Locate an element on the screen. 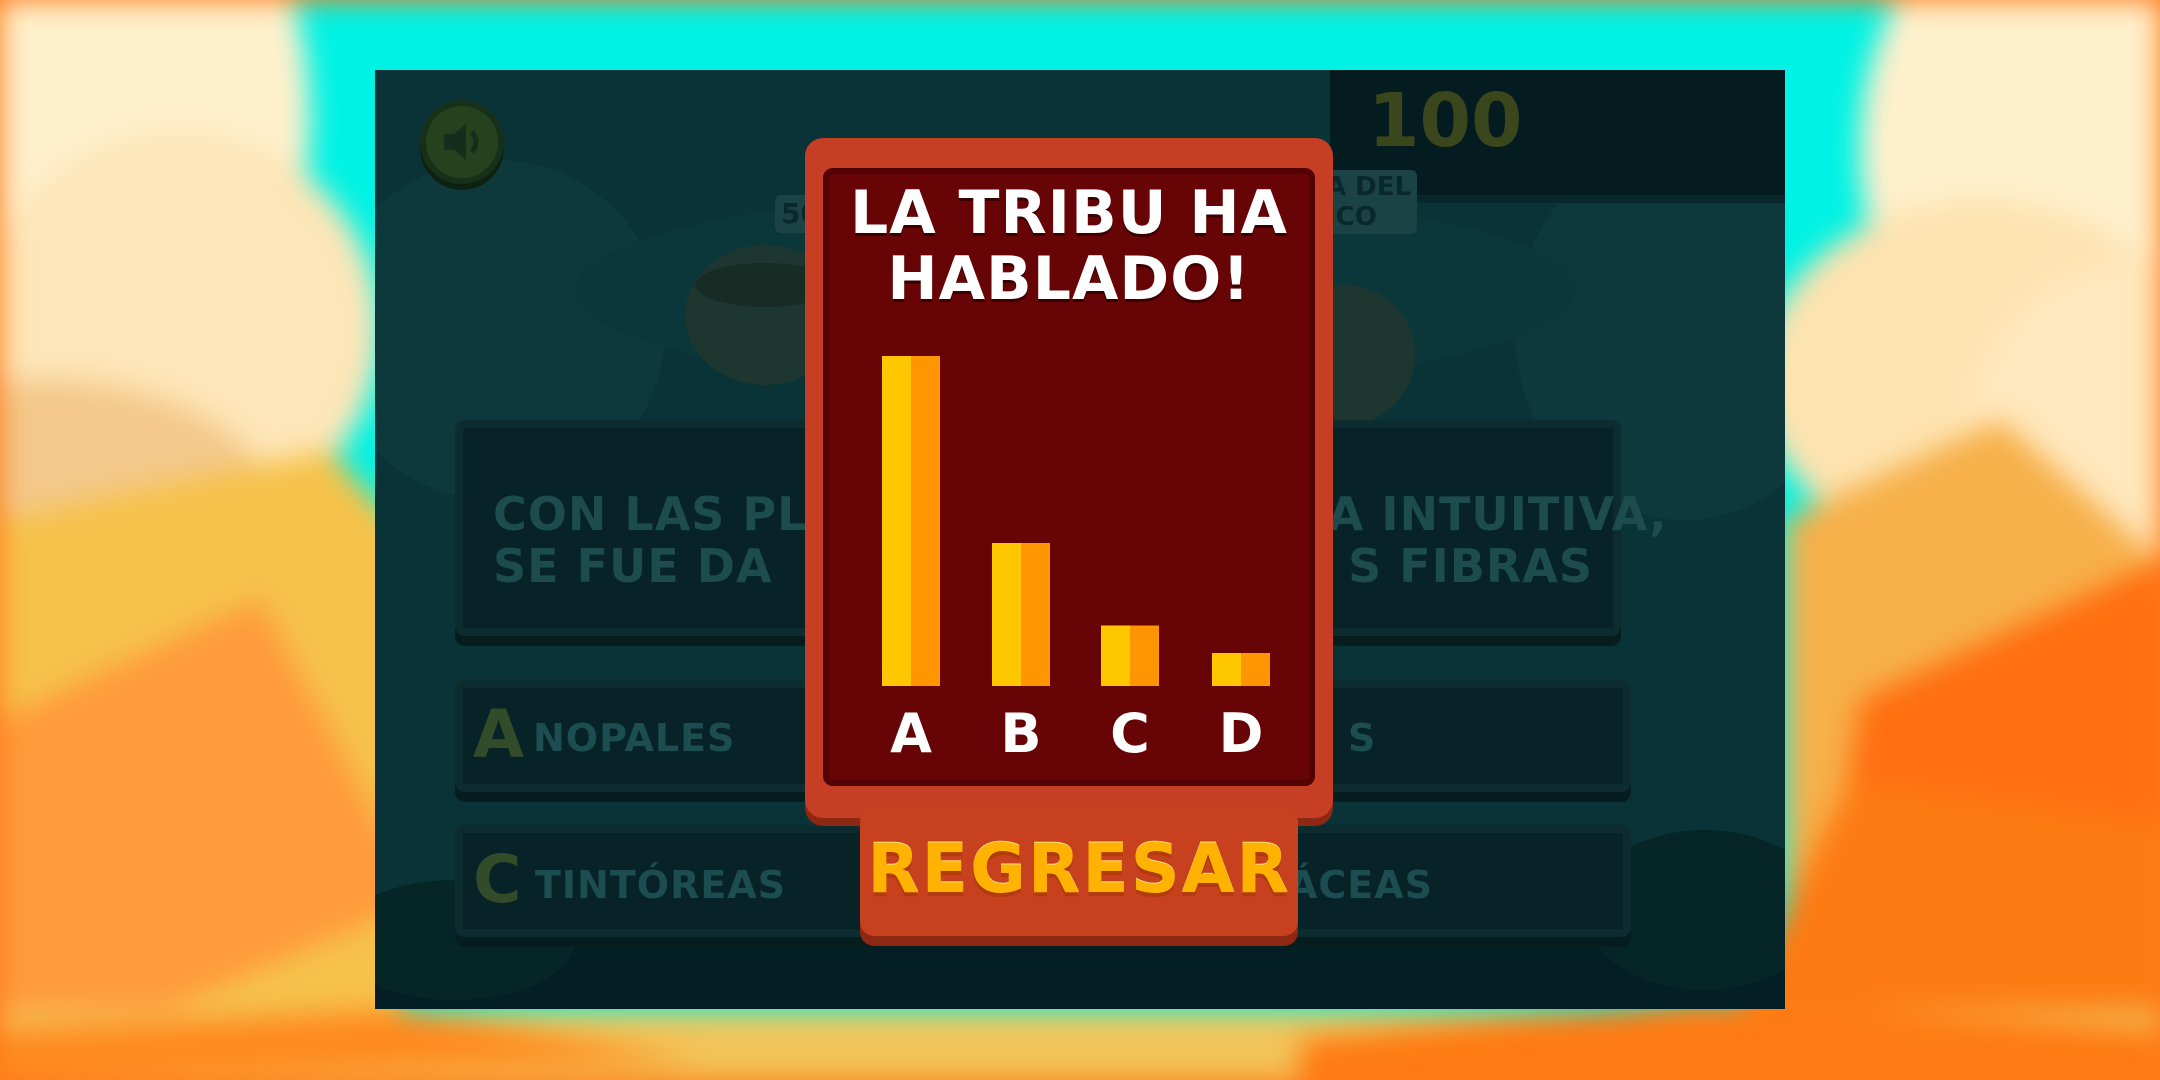 Image resolution: width=2160 pixels, height=1080 pixels. bar-a is located at coordinates (911, 521).